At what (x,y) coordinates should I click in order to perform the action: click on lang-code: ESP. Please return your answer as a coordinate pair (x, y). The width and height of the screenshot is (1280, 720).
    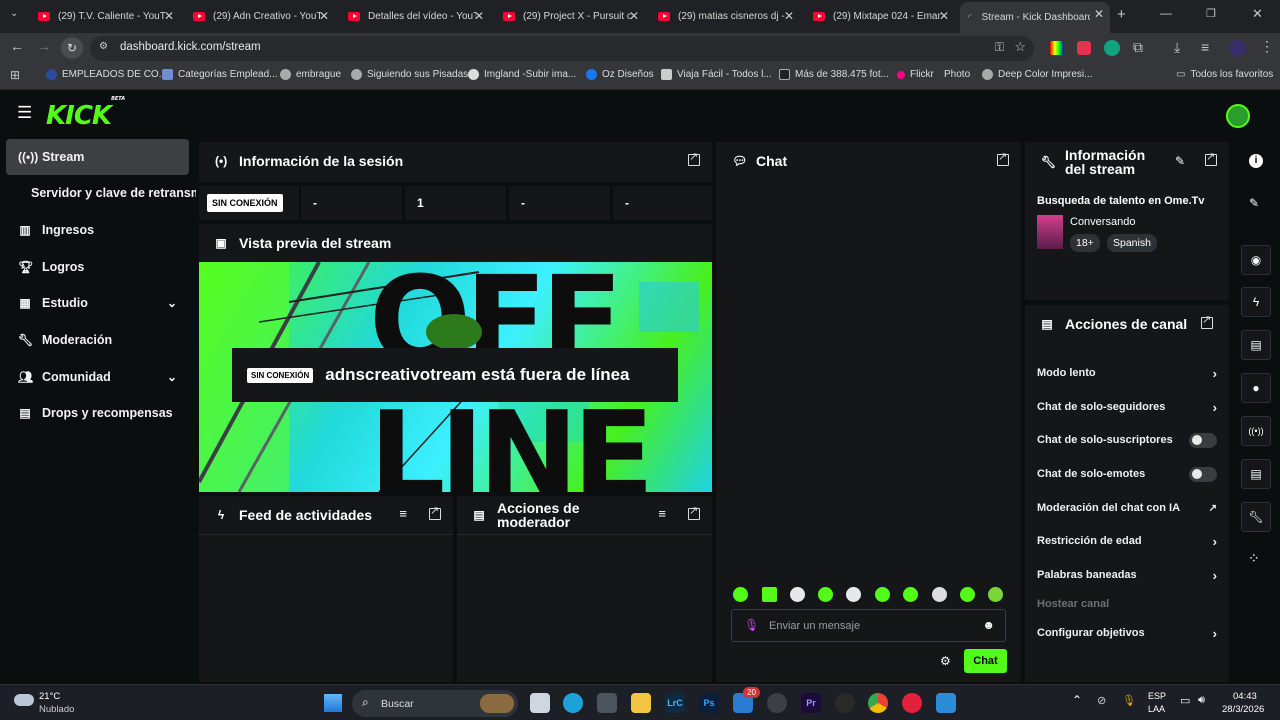
    Looking at the image, I should click on (1157, 696).